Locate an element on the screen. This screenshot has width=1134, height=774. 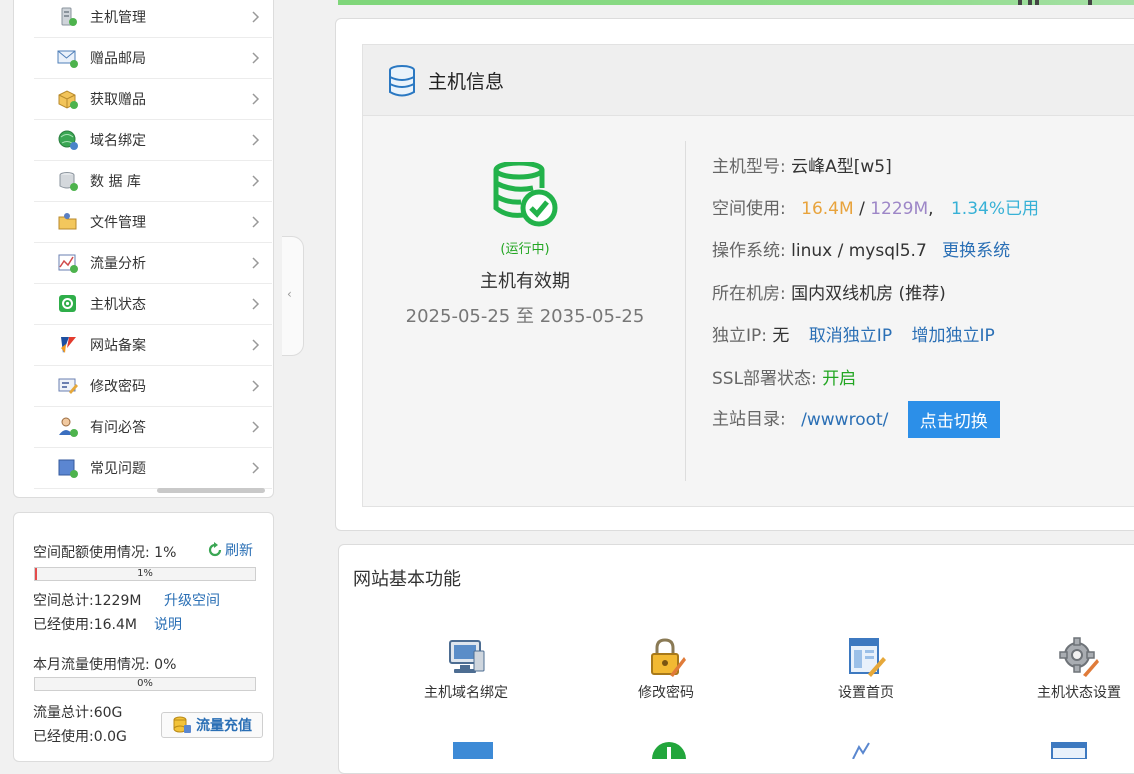
status-icon is located at coordinates (68, 304).